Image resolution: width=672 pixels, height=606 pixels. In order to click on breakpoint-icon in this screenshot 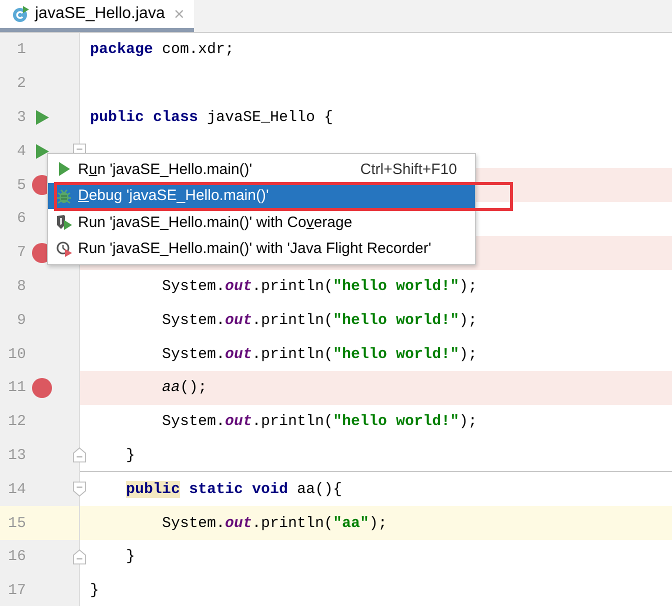, I will do `click(42, 388)`.